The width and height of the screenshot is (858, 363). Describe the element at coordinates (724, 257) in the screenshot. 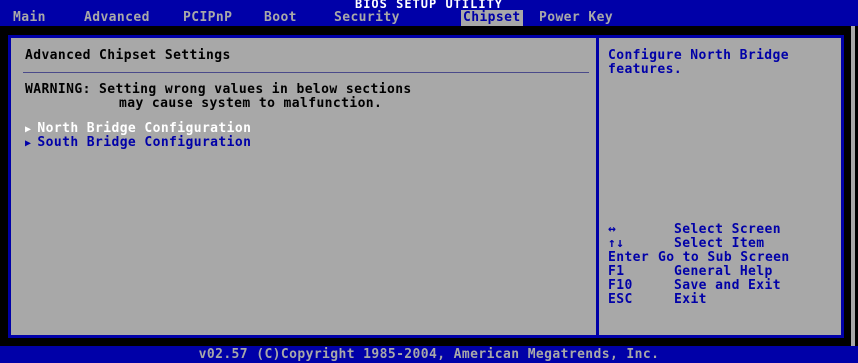

I see `key-help-action: Go to Sub Screen` at that location.